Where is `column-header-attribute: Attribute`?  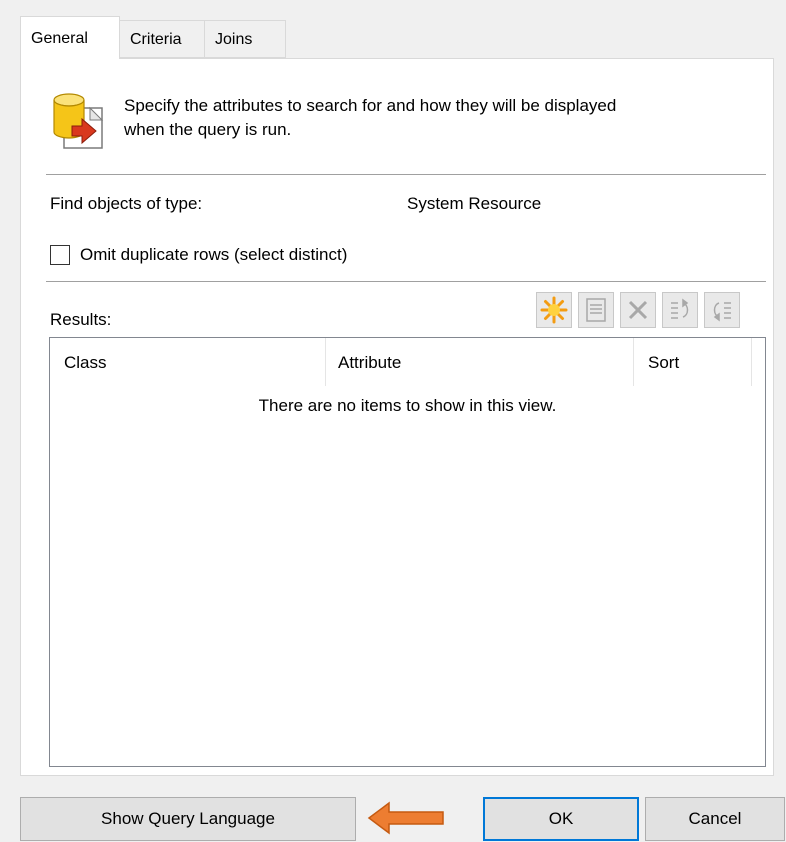
column-header-attribute: Attribute is located at coordinates (369, 361).